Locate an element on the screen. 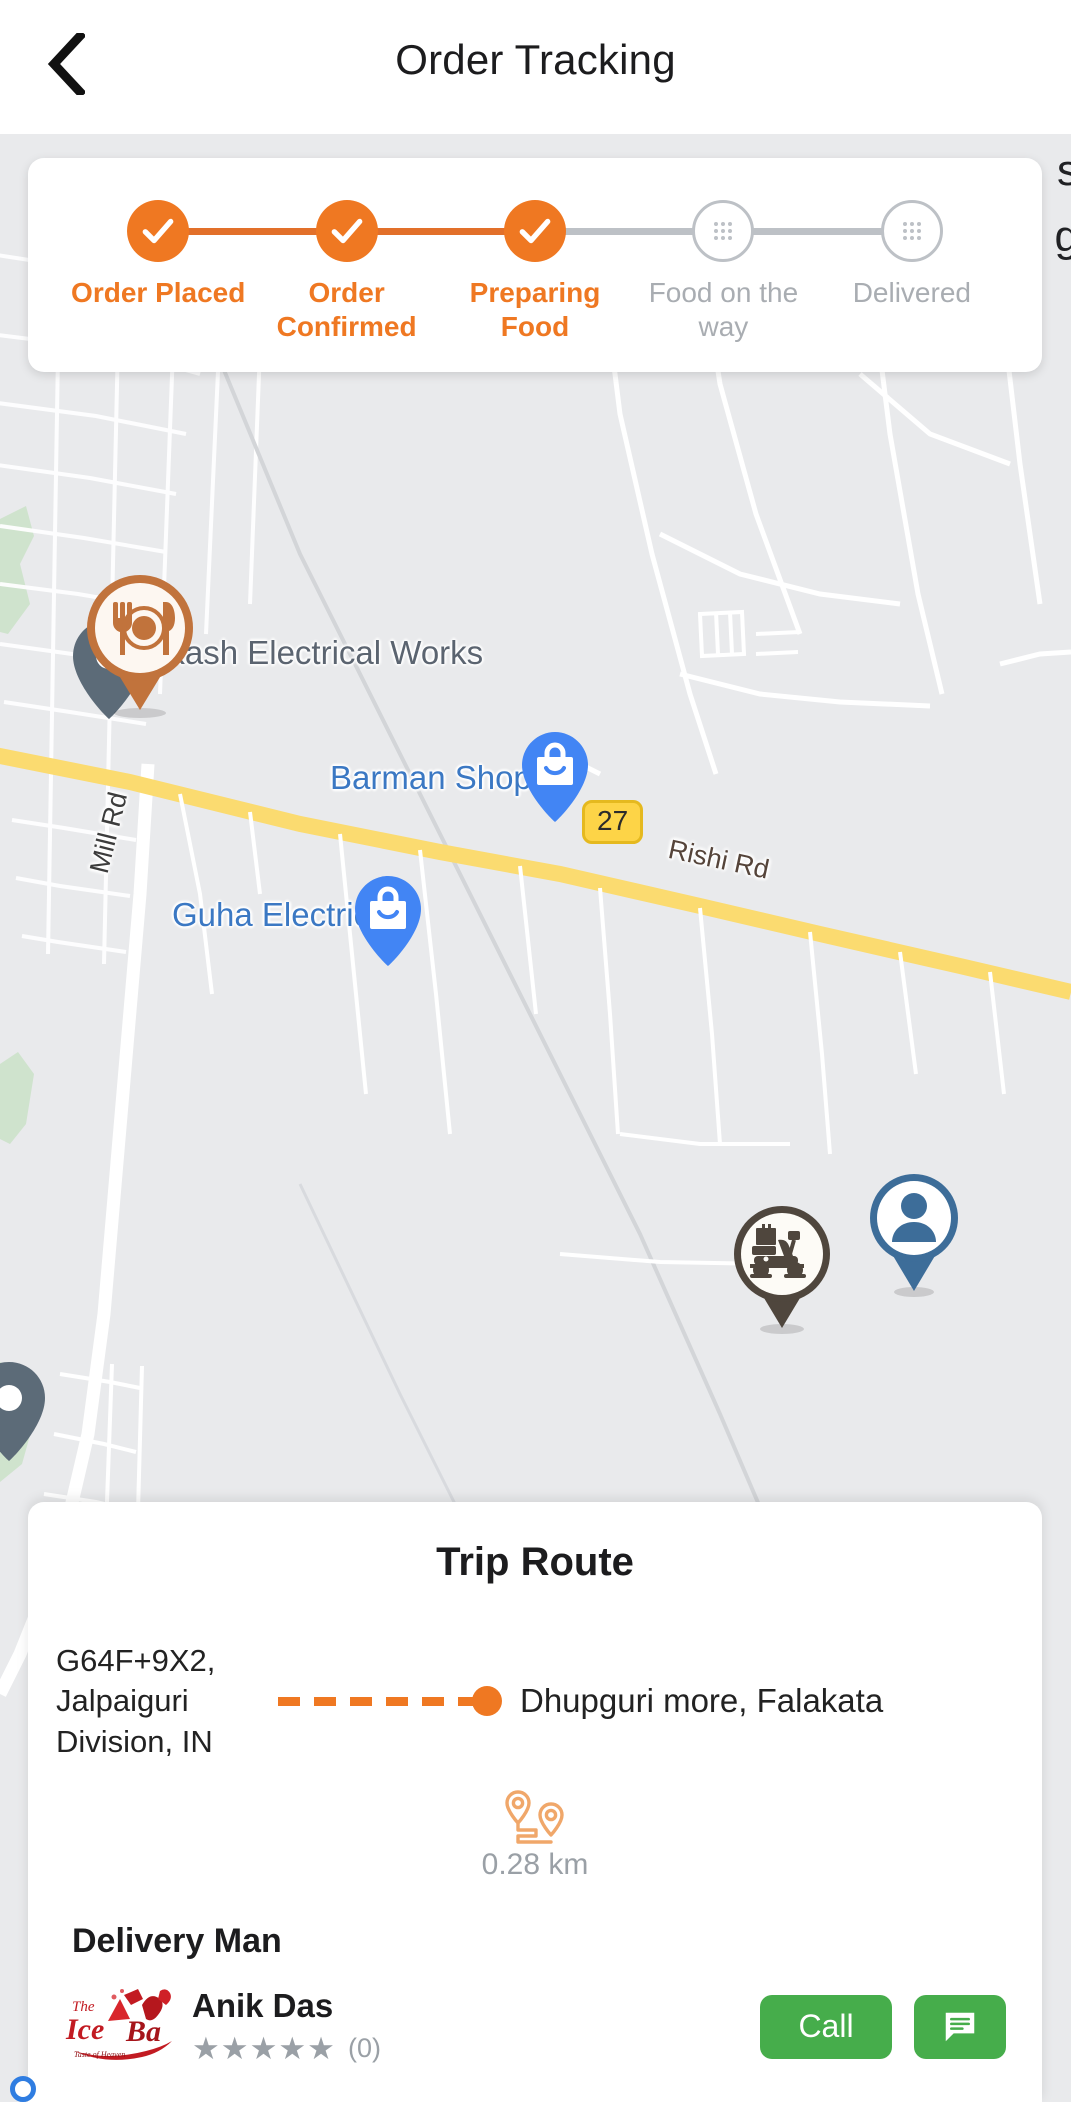 The image size is (1071, 2102). restaurant-icon is located at coordinates (144, 628).